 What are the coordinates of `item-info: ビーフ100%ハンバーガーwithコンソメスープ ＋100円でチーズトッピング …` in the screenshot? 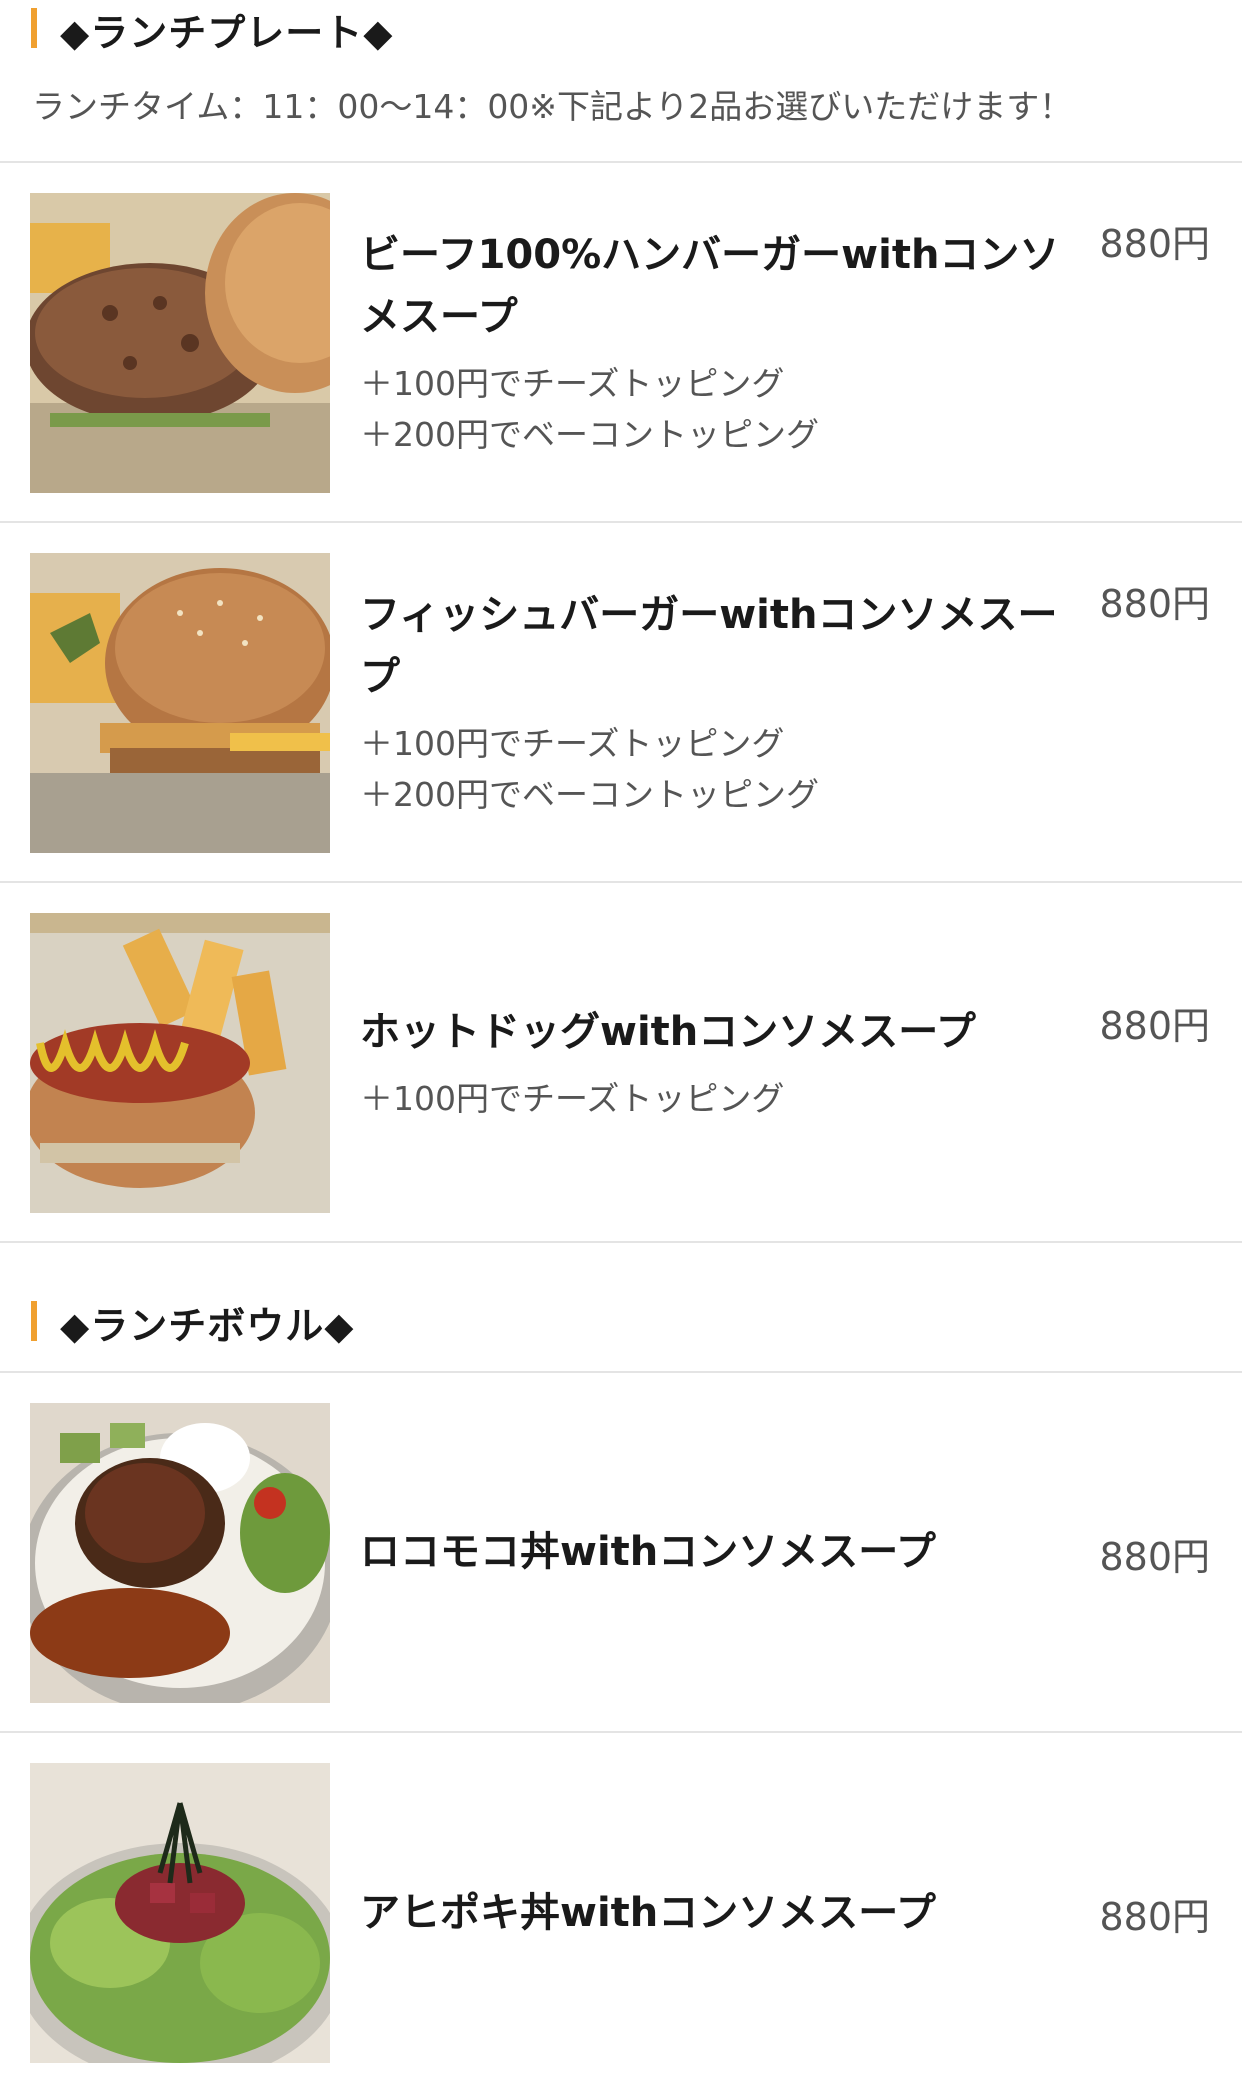 It's located at (710, 342).